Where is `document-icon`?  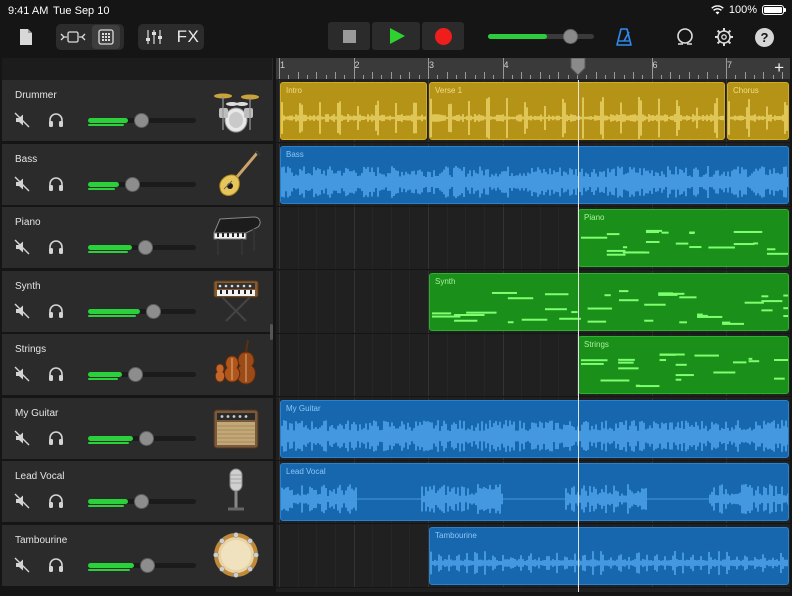 document-icon is located at coordinates (26, 37).